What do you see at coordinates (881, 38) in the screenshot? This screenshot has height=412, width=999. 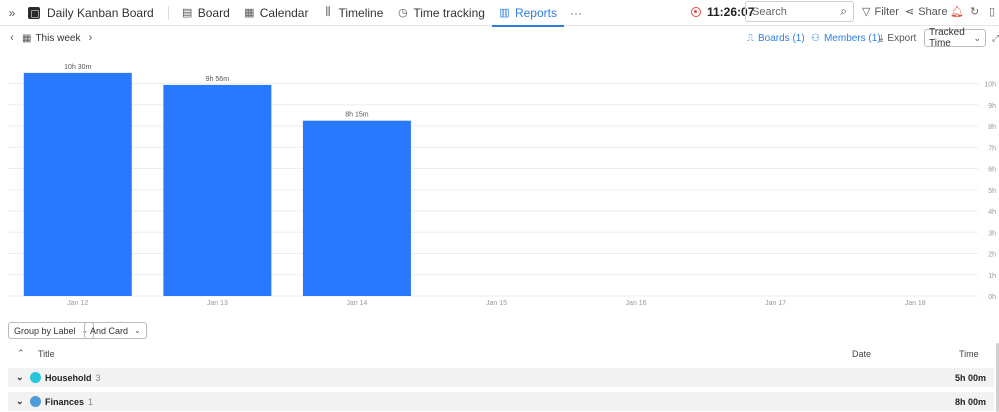 I see `export-icon: ⤓` at bounding box center [881, 38].